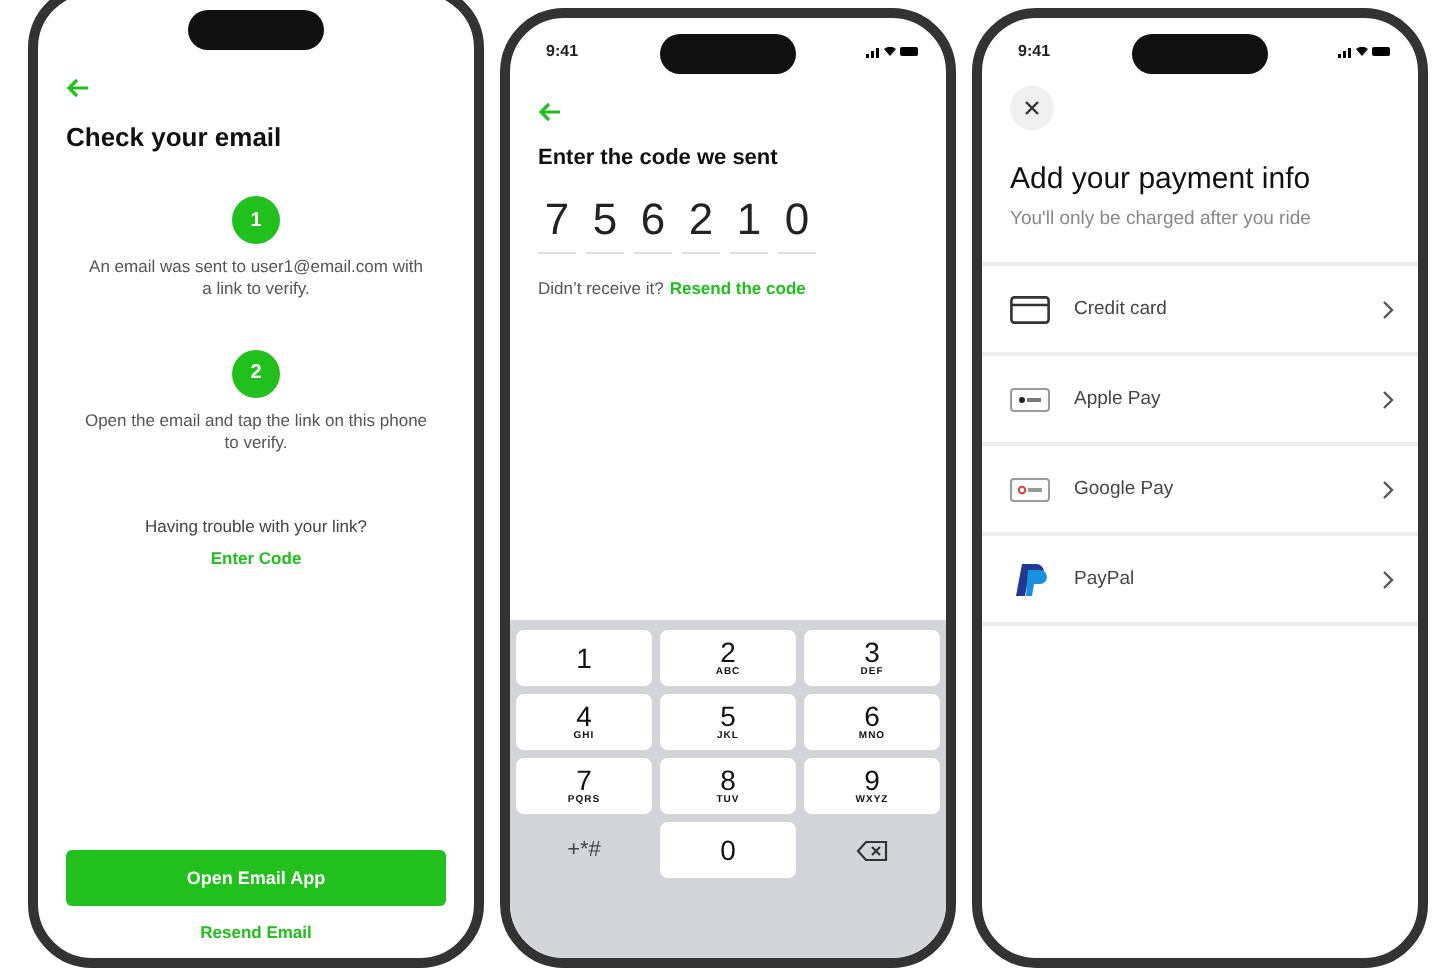 This screenshot has width=1442, height=974. What do you see at coordinates (1118, 399) in the screenshot?
I see `payment-method-label: Apple Pay` at bounding box center [1118, 399].